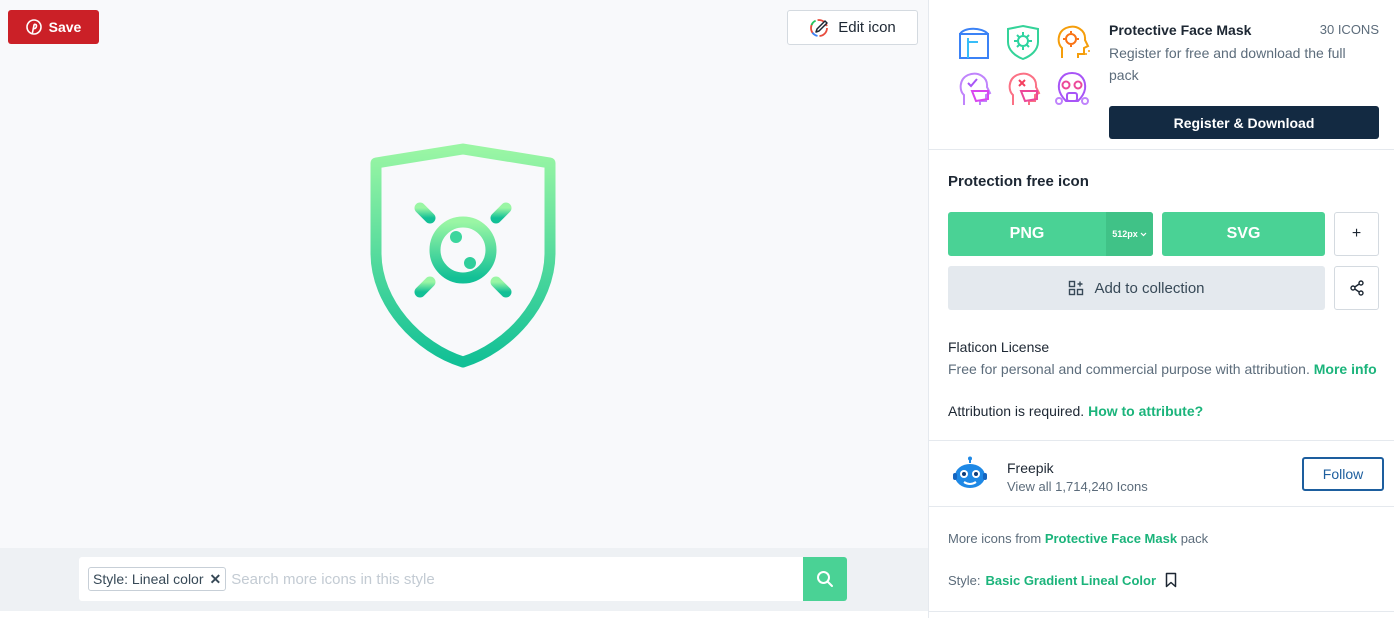 This screenshot has height=618, width=1394. Describe the element at coordinates (148, 579) in the screenshot. I see `style-filter-label: Style: Lineal color` at that location.